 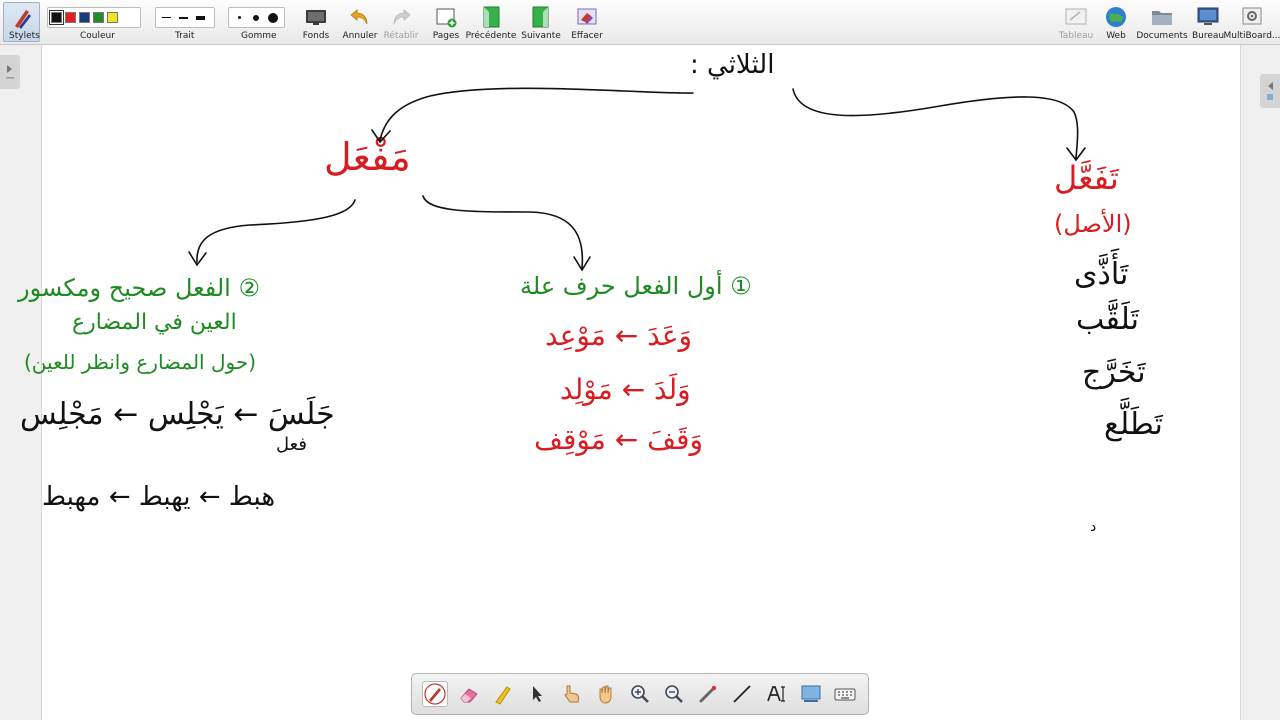 I want to click on pan-tool-button, so click(x=606, y=694).